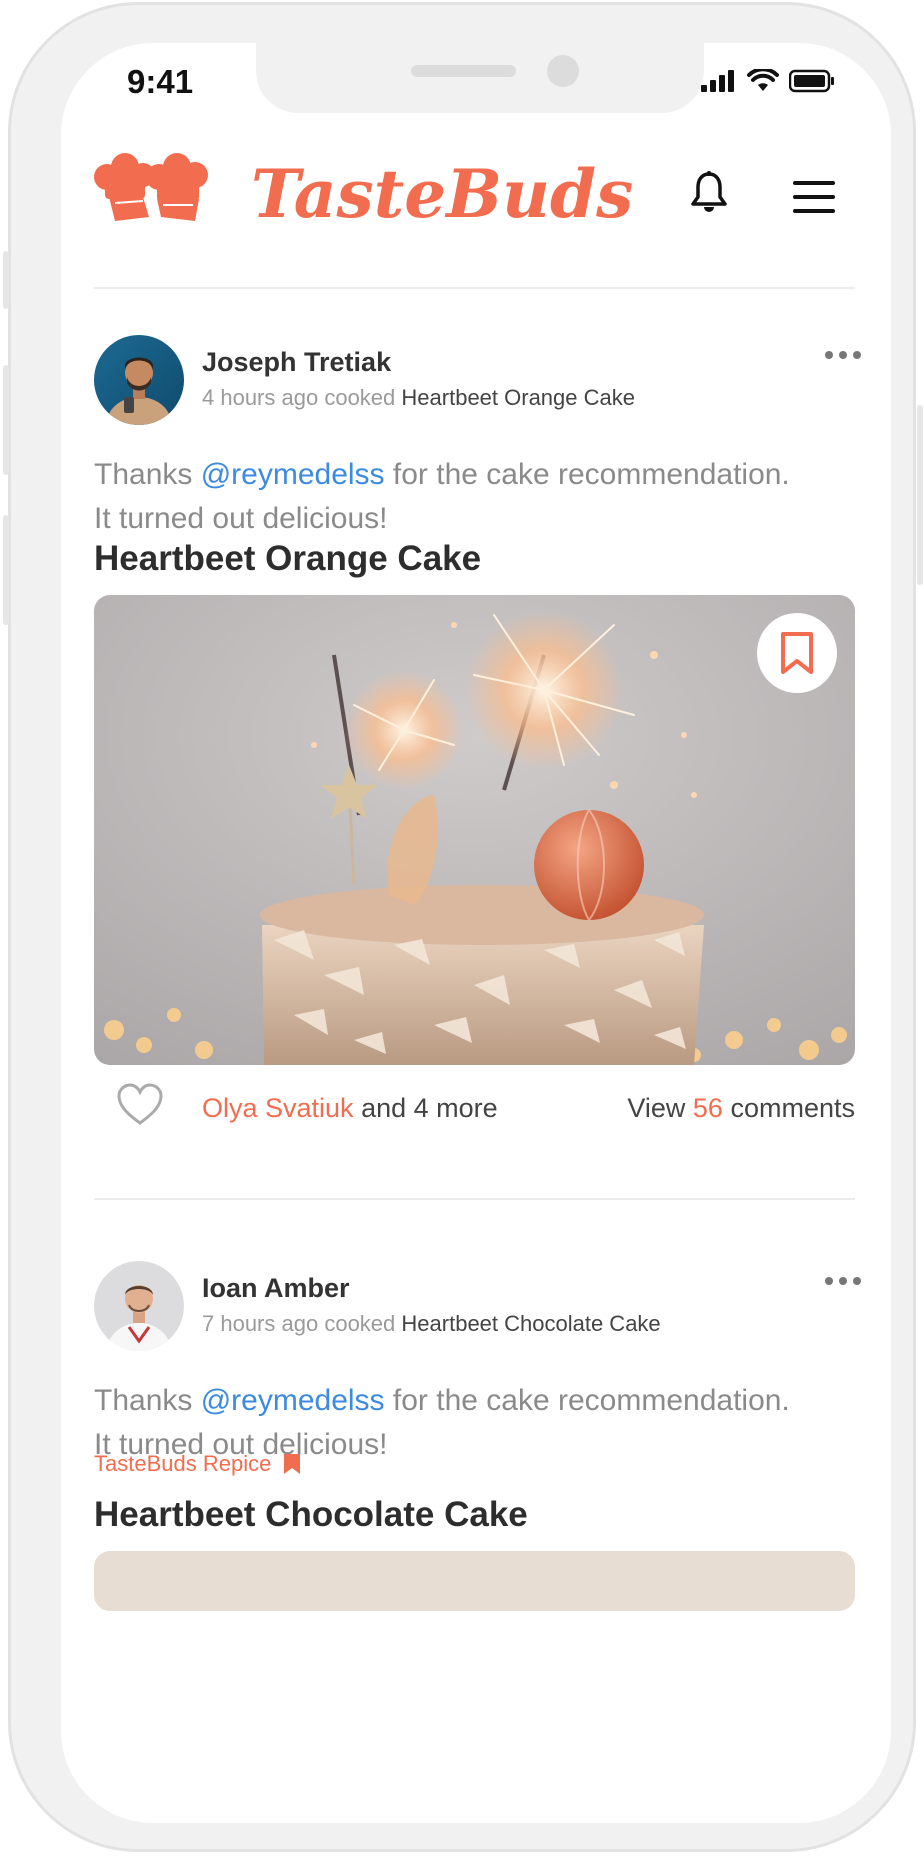 The image size is (924, 1856). What do you see at coordinates (442, 194) in the screenshot?
I see `app-logo-text: TasteBuds` at bounding box center [442, 194].